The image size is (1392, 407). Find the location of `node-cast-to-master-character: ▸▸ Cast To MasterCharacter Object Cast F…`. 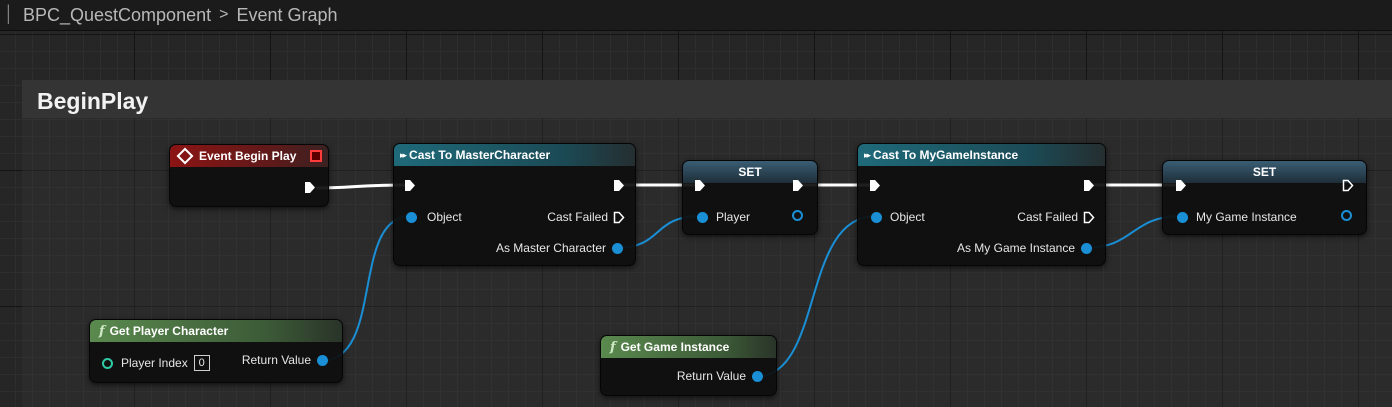

node-cast-to-master-character: ▸▸ Cast To MasterCharacter Object Cast F… is located at coordinates (514, 204).